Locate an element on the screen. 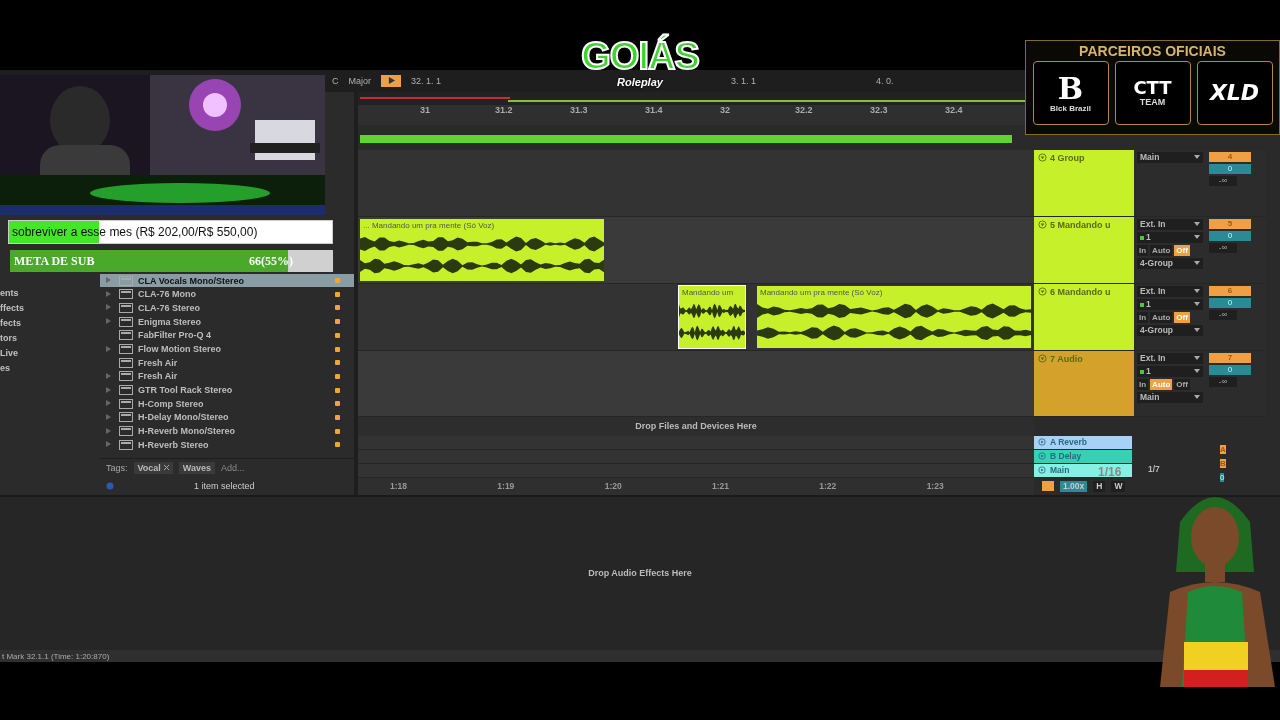 The height and width of the screenshot is (720, 1280). track-header: 4 Group is located at coordinates (1084, 183).